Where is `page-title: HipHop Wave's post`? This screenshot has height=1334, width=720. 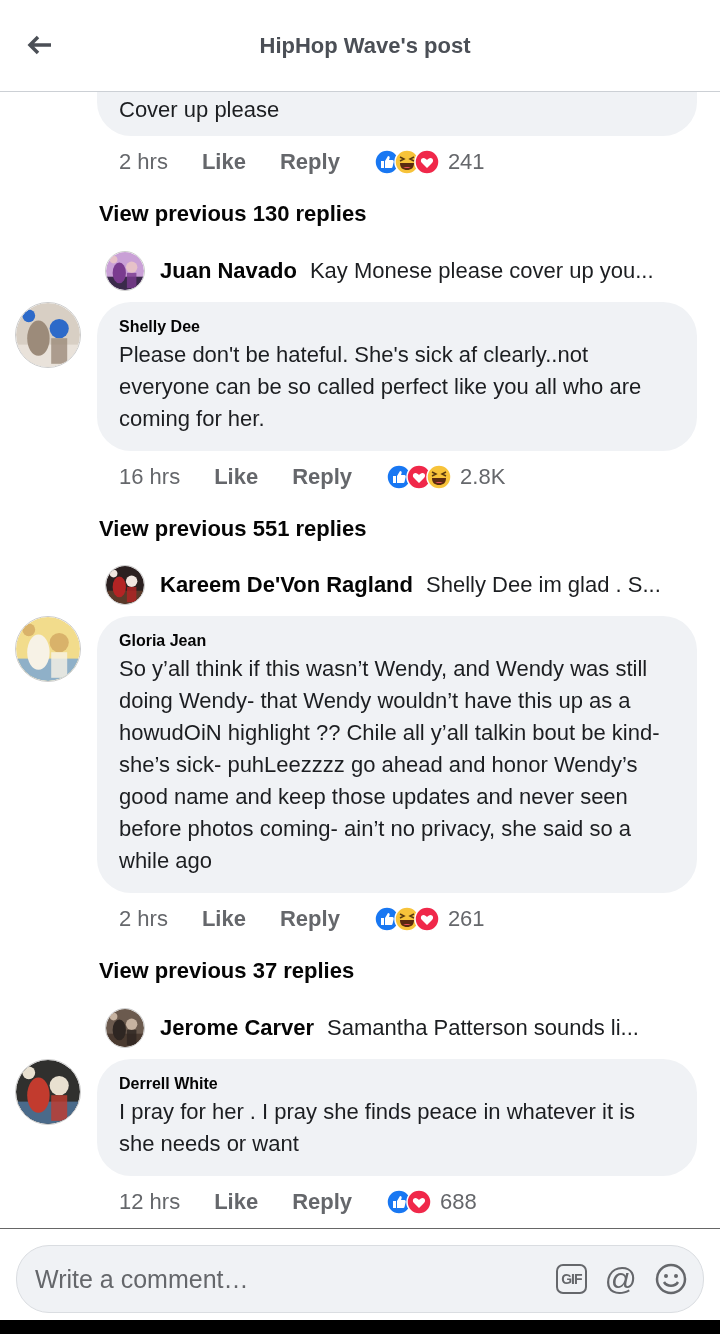
page-title: HipHop Wave's post is located at coordinates (364, 45).